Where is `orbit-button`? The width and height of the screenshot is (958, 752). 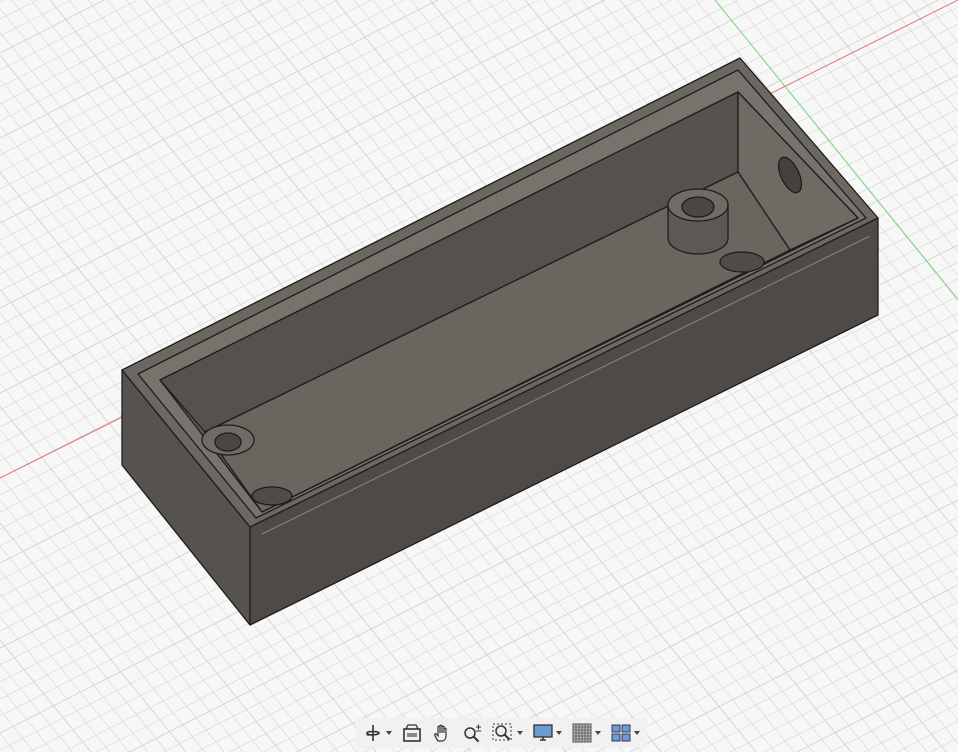
orbit-button is located at coordinates (377, 733).